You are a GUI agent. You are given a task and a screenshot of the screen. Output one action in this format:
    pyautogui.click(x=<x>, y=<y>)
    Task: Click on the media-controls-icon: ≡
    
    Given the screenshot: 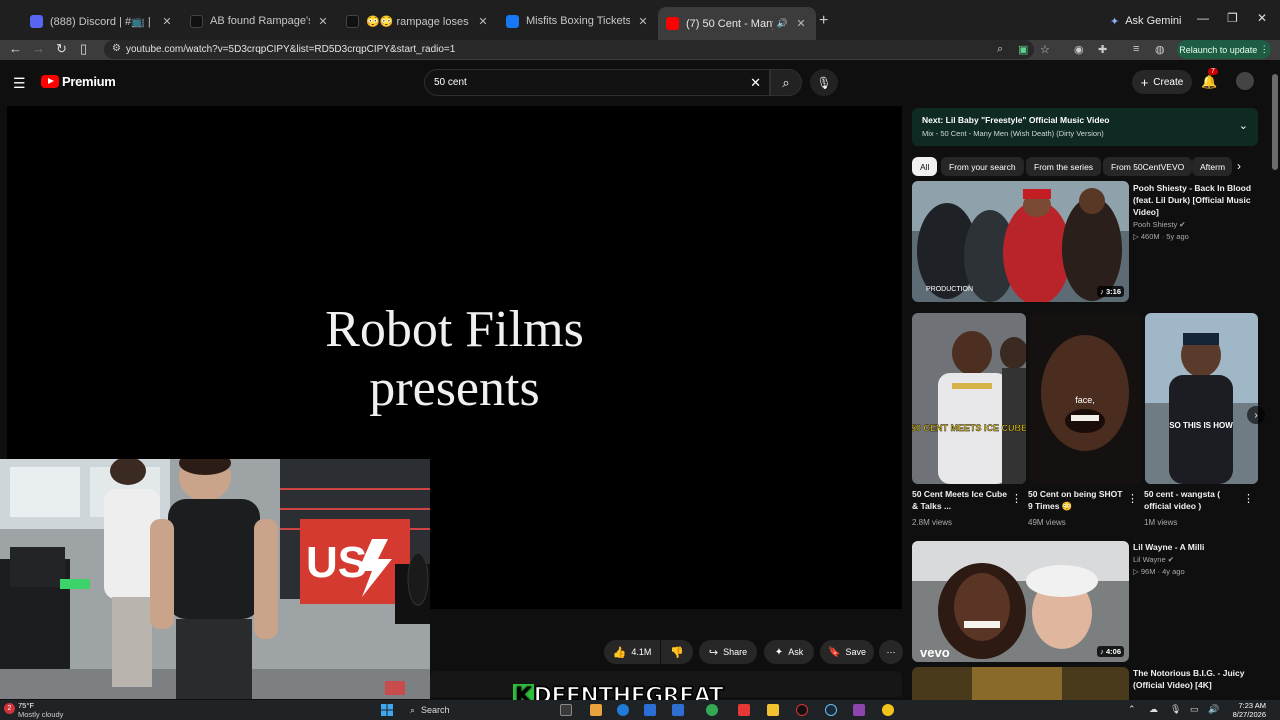 What is the action you would take?
    pyautogui.click(x=1136, y=49)
    